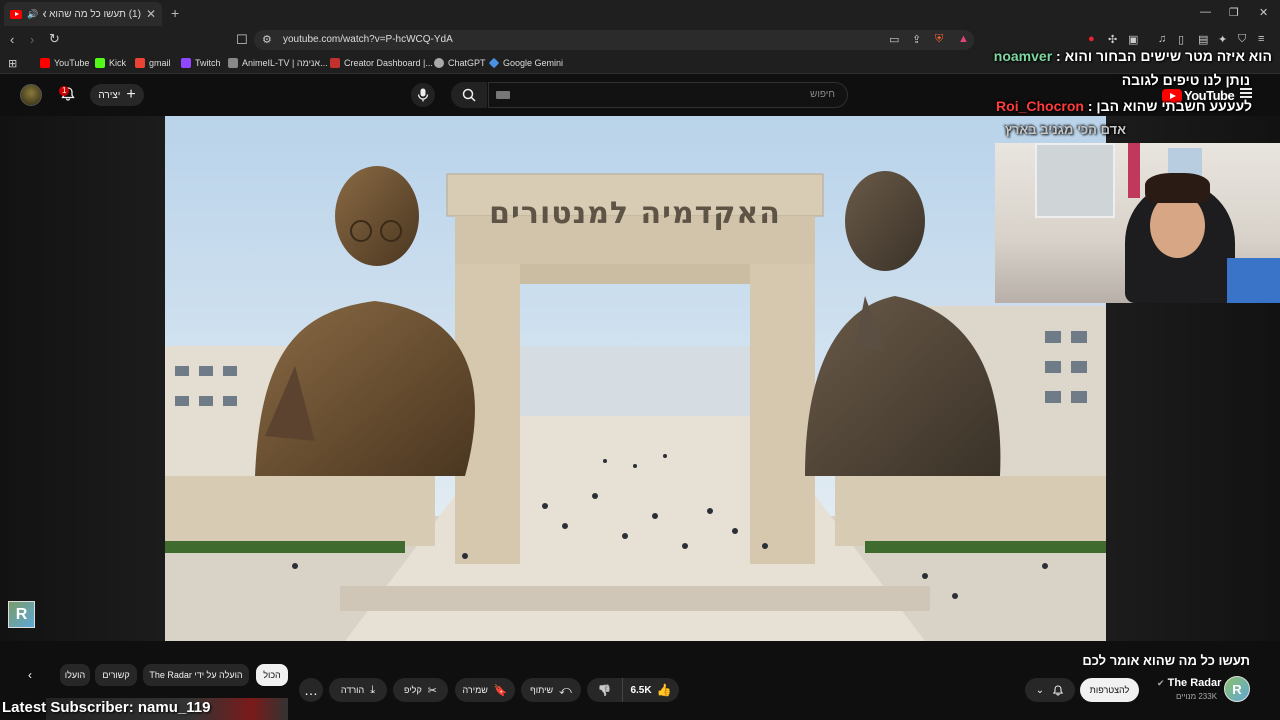 The width and height of the screenshot is (1280, 720). I want to click on voice-search-button, so click(423, 95).